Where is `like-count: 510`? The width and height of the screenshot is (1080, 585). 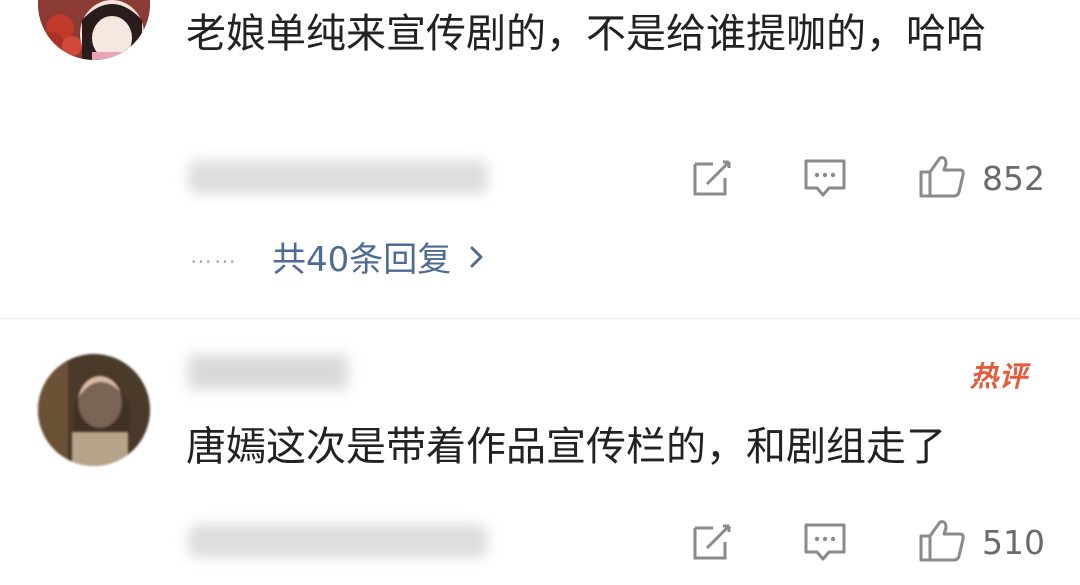
like-count: 510 is located at coordinates (1013, 542).